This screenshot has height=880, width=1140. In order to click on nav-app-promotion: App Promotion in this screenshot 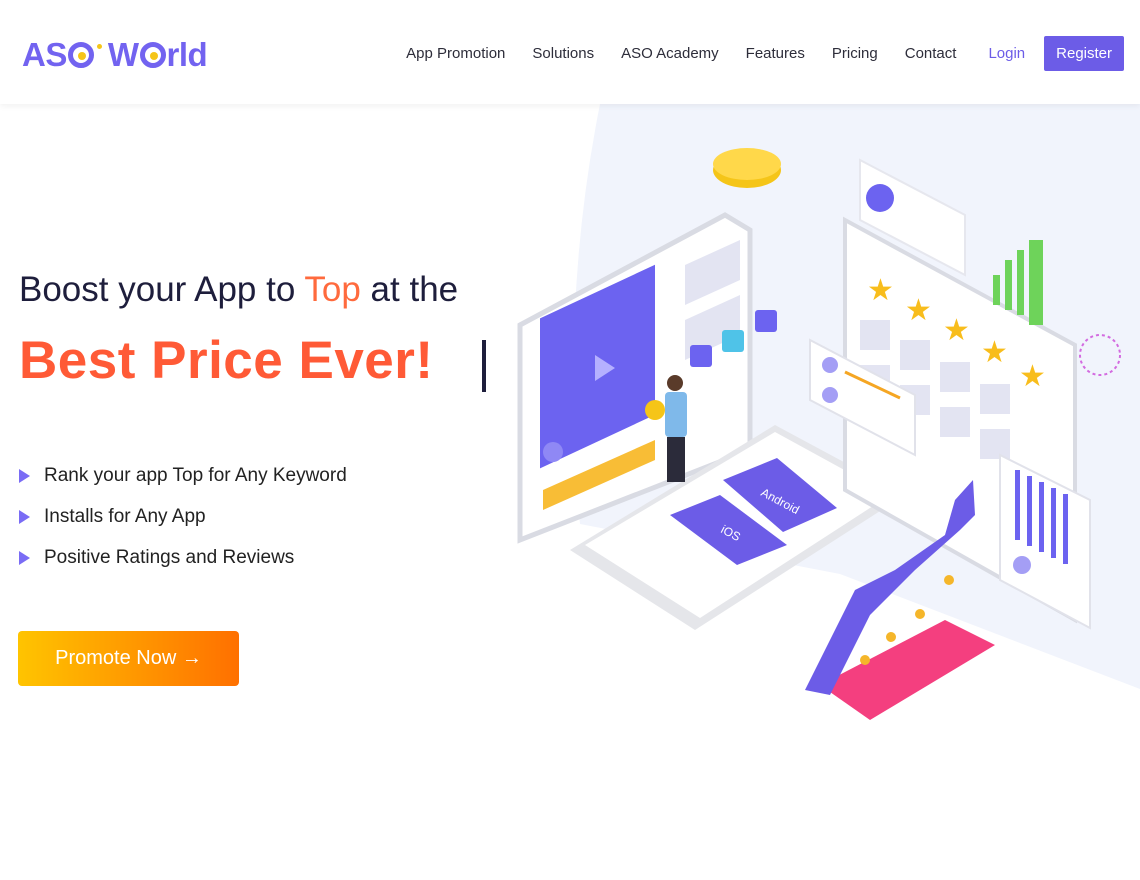, I will do `click(455, 53)`.